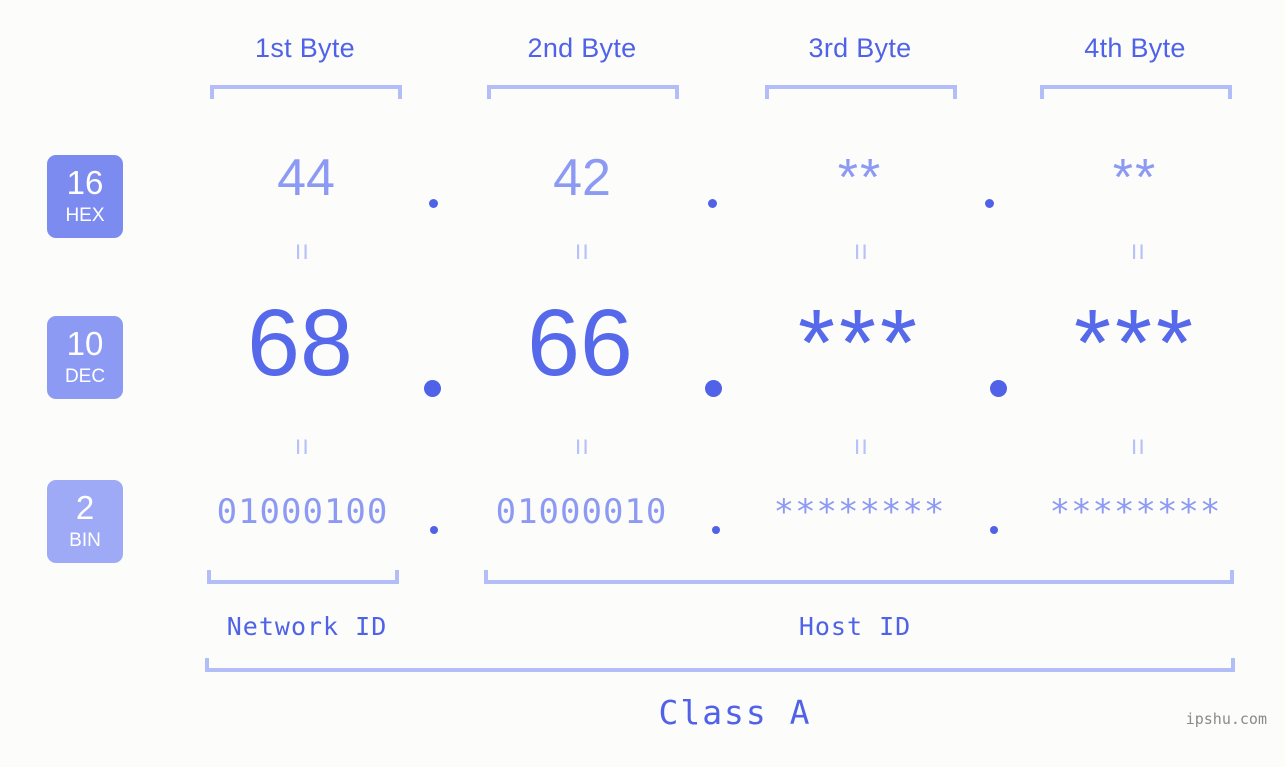  I want to click on base-badge-dec: 10 DEC, so click(85, 357).